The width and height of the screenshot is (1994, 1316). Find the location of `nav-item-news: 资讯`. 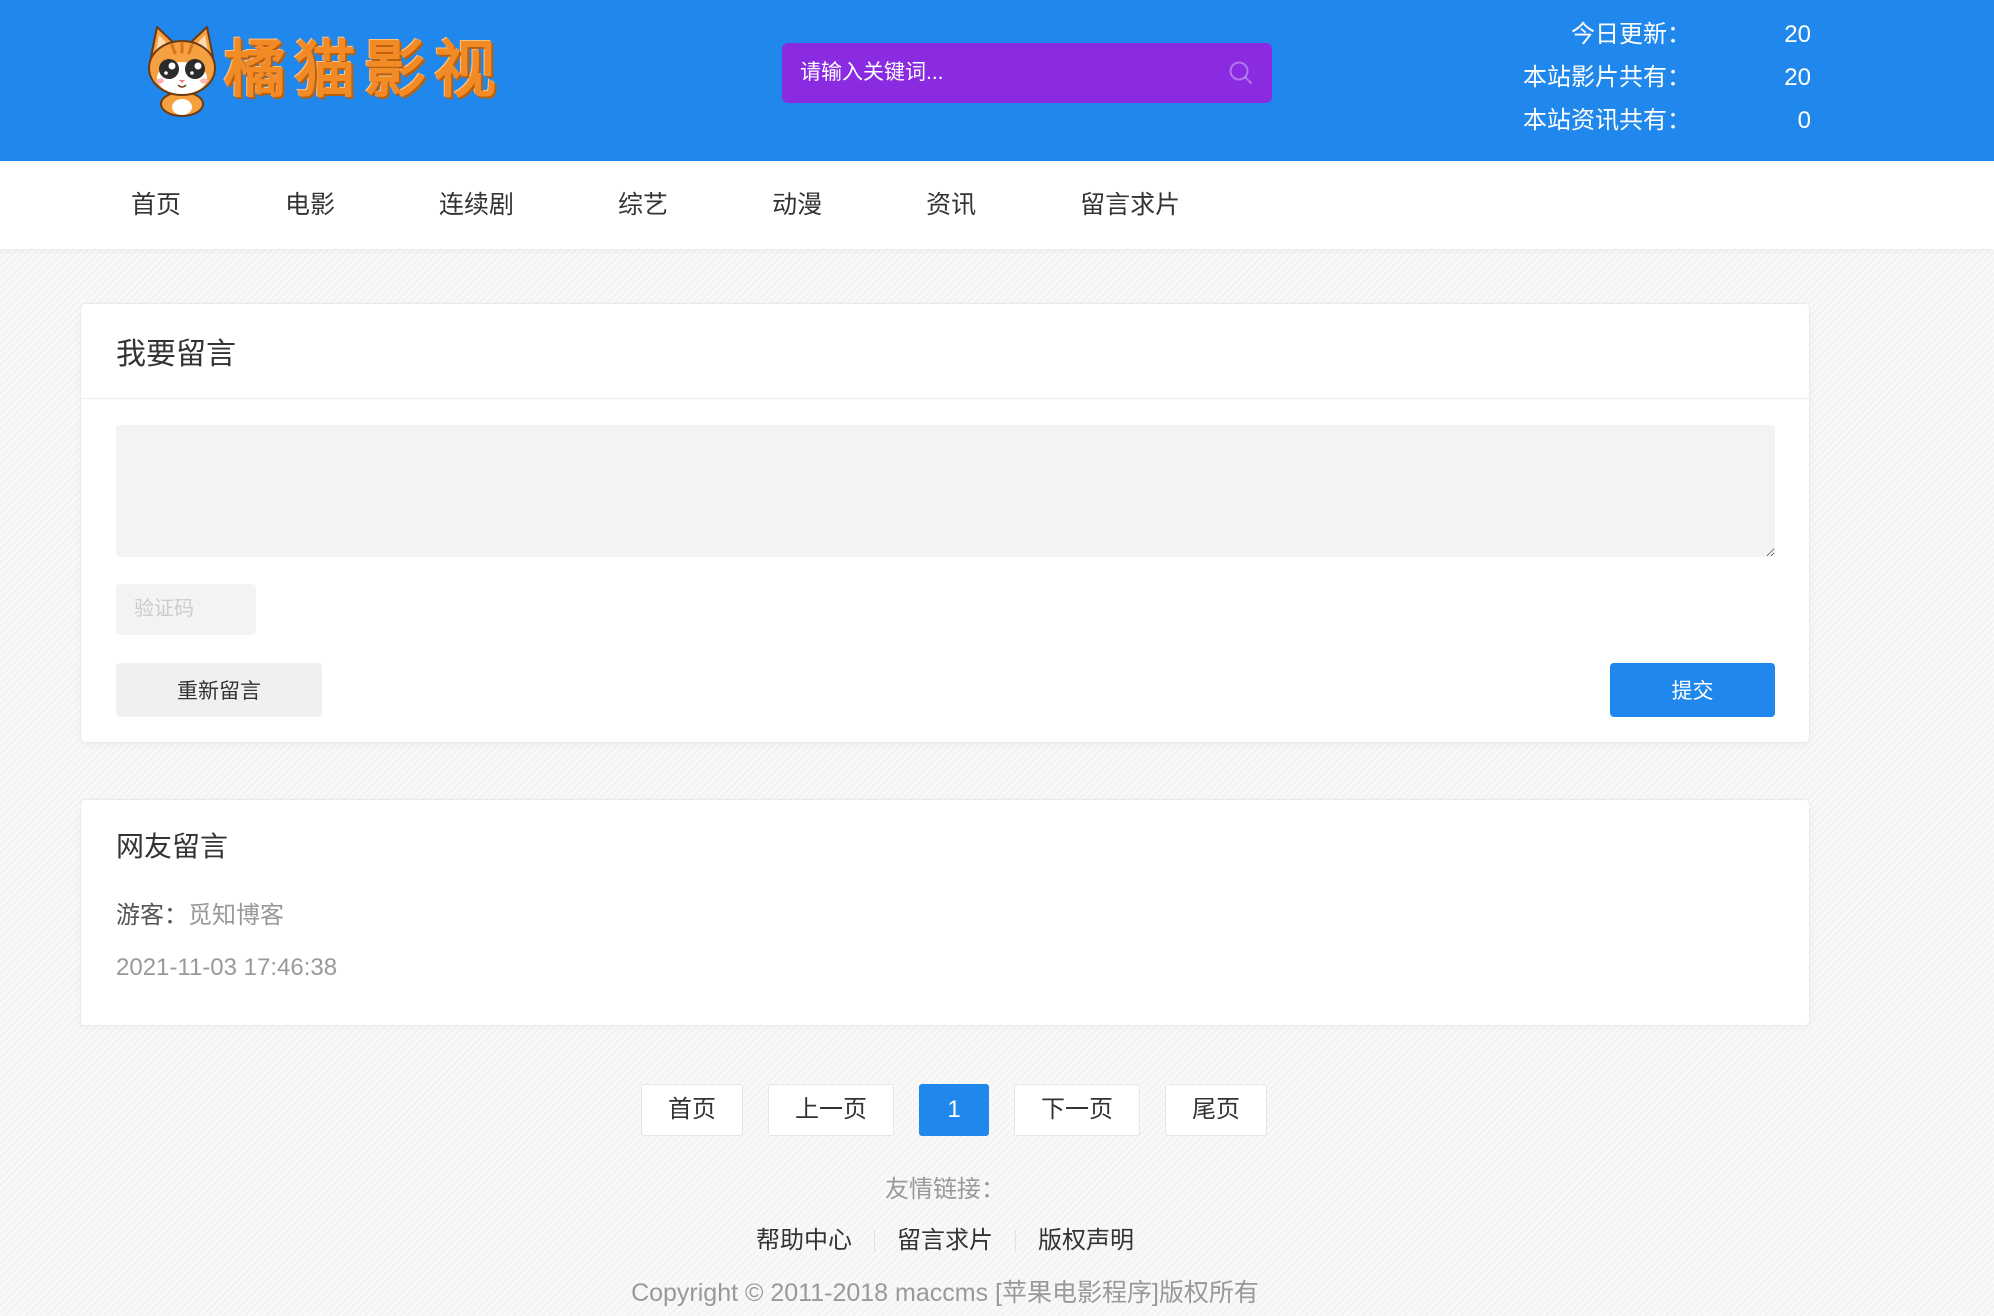

nav-item-news: 资讯 is located at coordinates (951, 205).